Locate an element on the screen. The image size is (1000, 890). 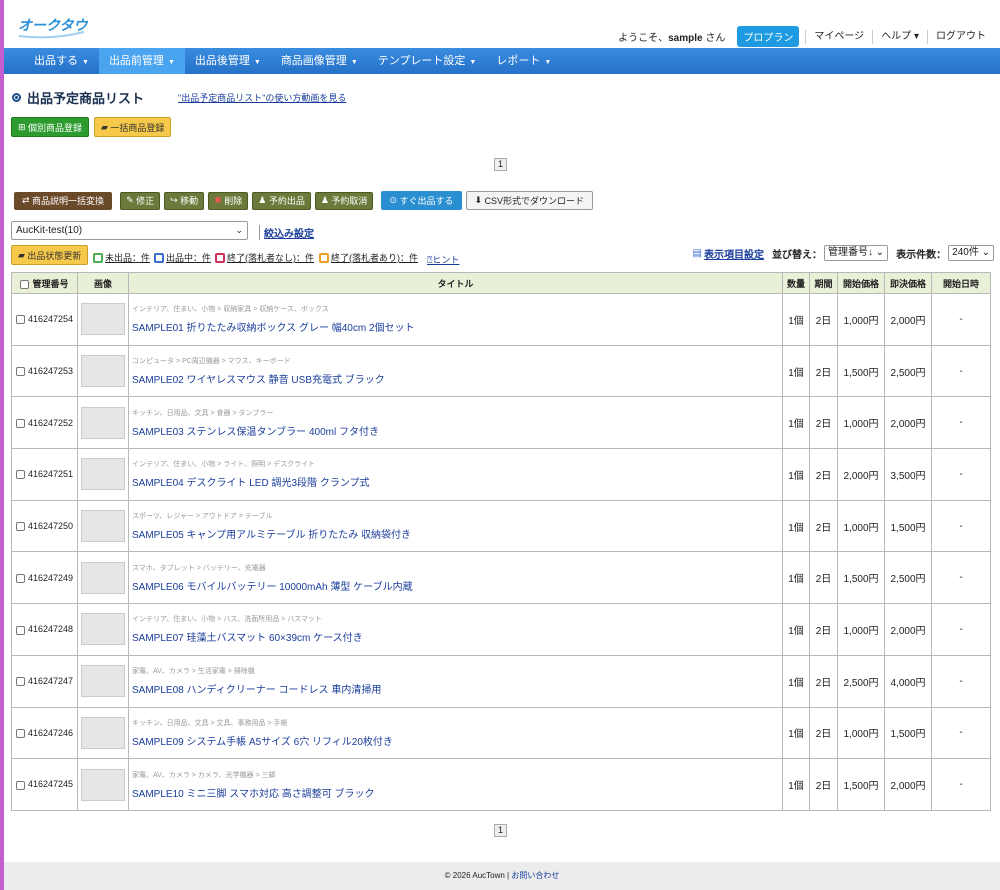
item-title-link: SAMPLE03 ステンレス保温タンブラー 400ml フタ付き is located at coordinates (255, 432).